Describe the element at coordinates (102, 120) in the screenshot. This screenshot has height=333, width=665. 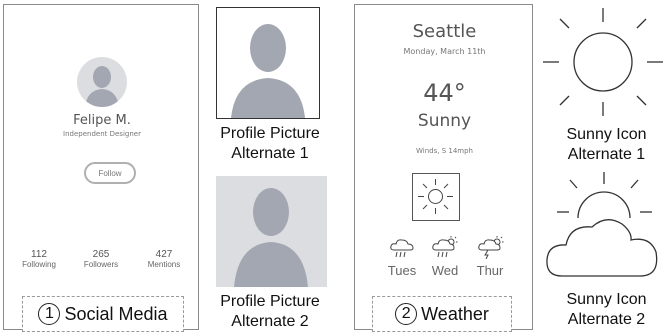
I see `profile-name: Felipe M.` at that location.